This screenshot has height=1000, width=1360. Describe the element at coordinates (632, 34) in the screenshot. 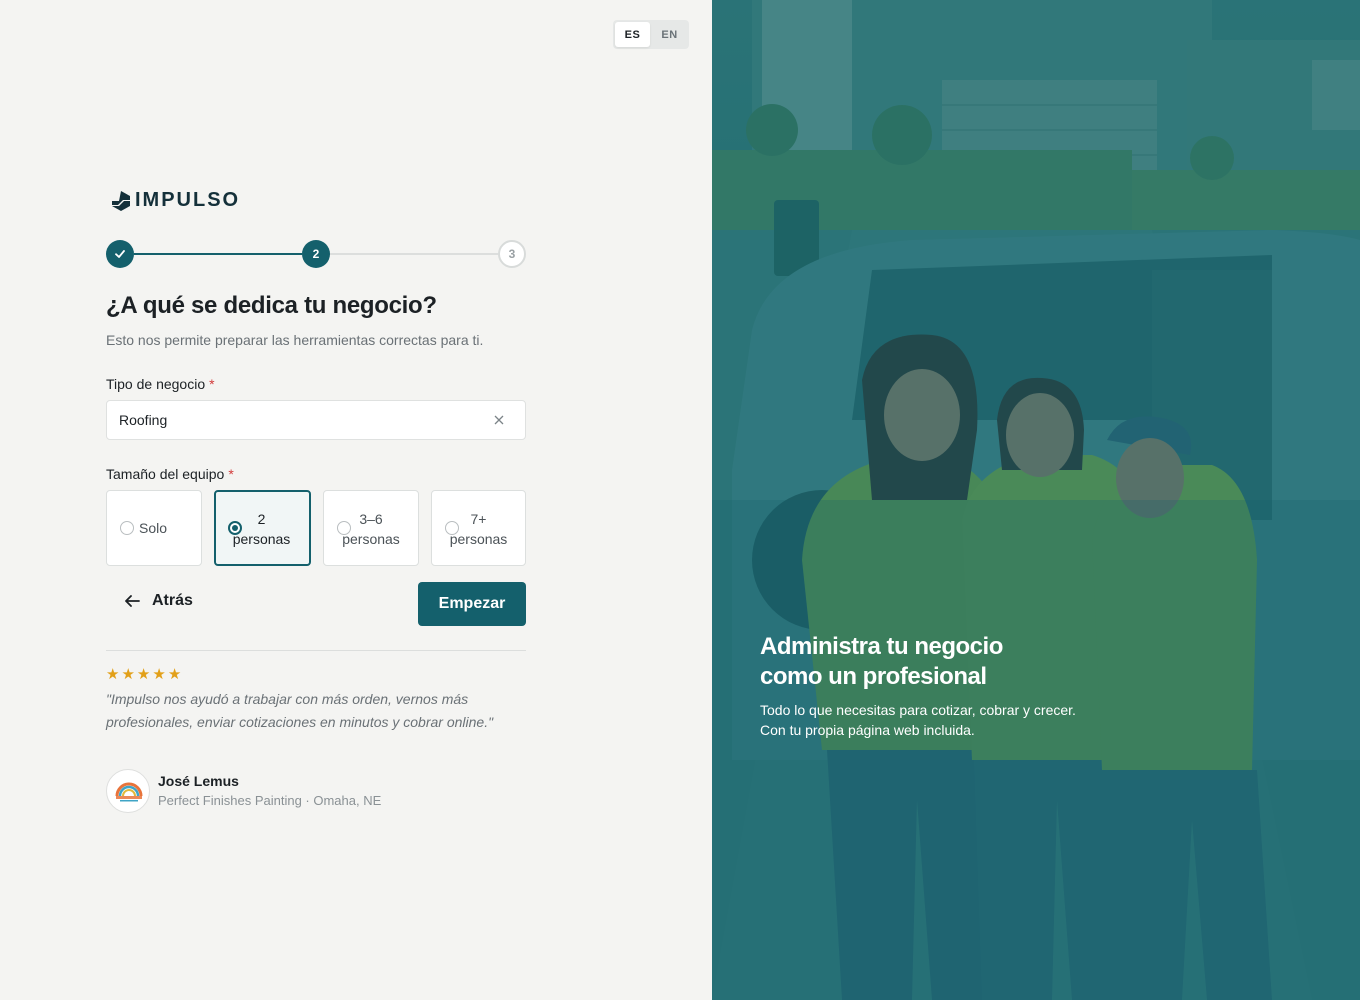

I see `lang-es-button: ES` at that location.